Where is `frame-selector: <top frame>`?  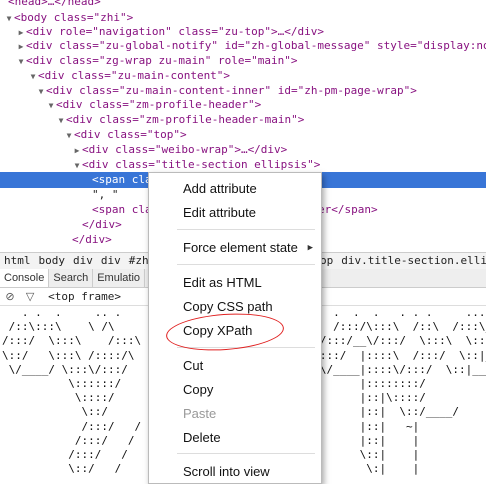 frame-selector: <top frame> is located at coordinates (84, 296).